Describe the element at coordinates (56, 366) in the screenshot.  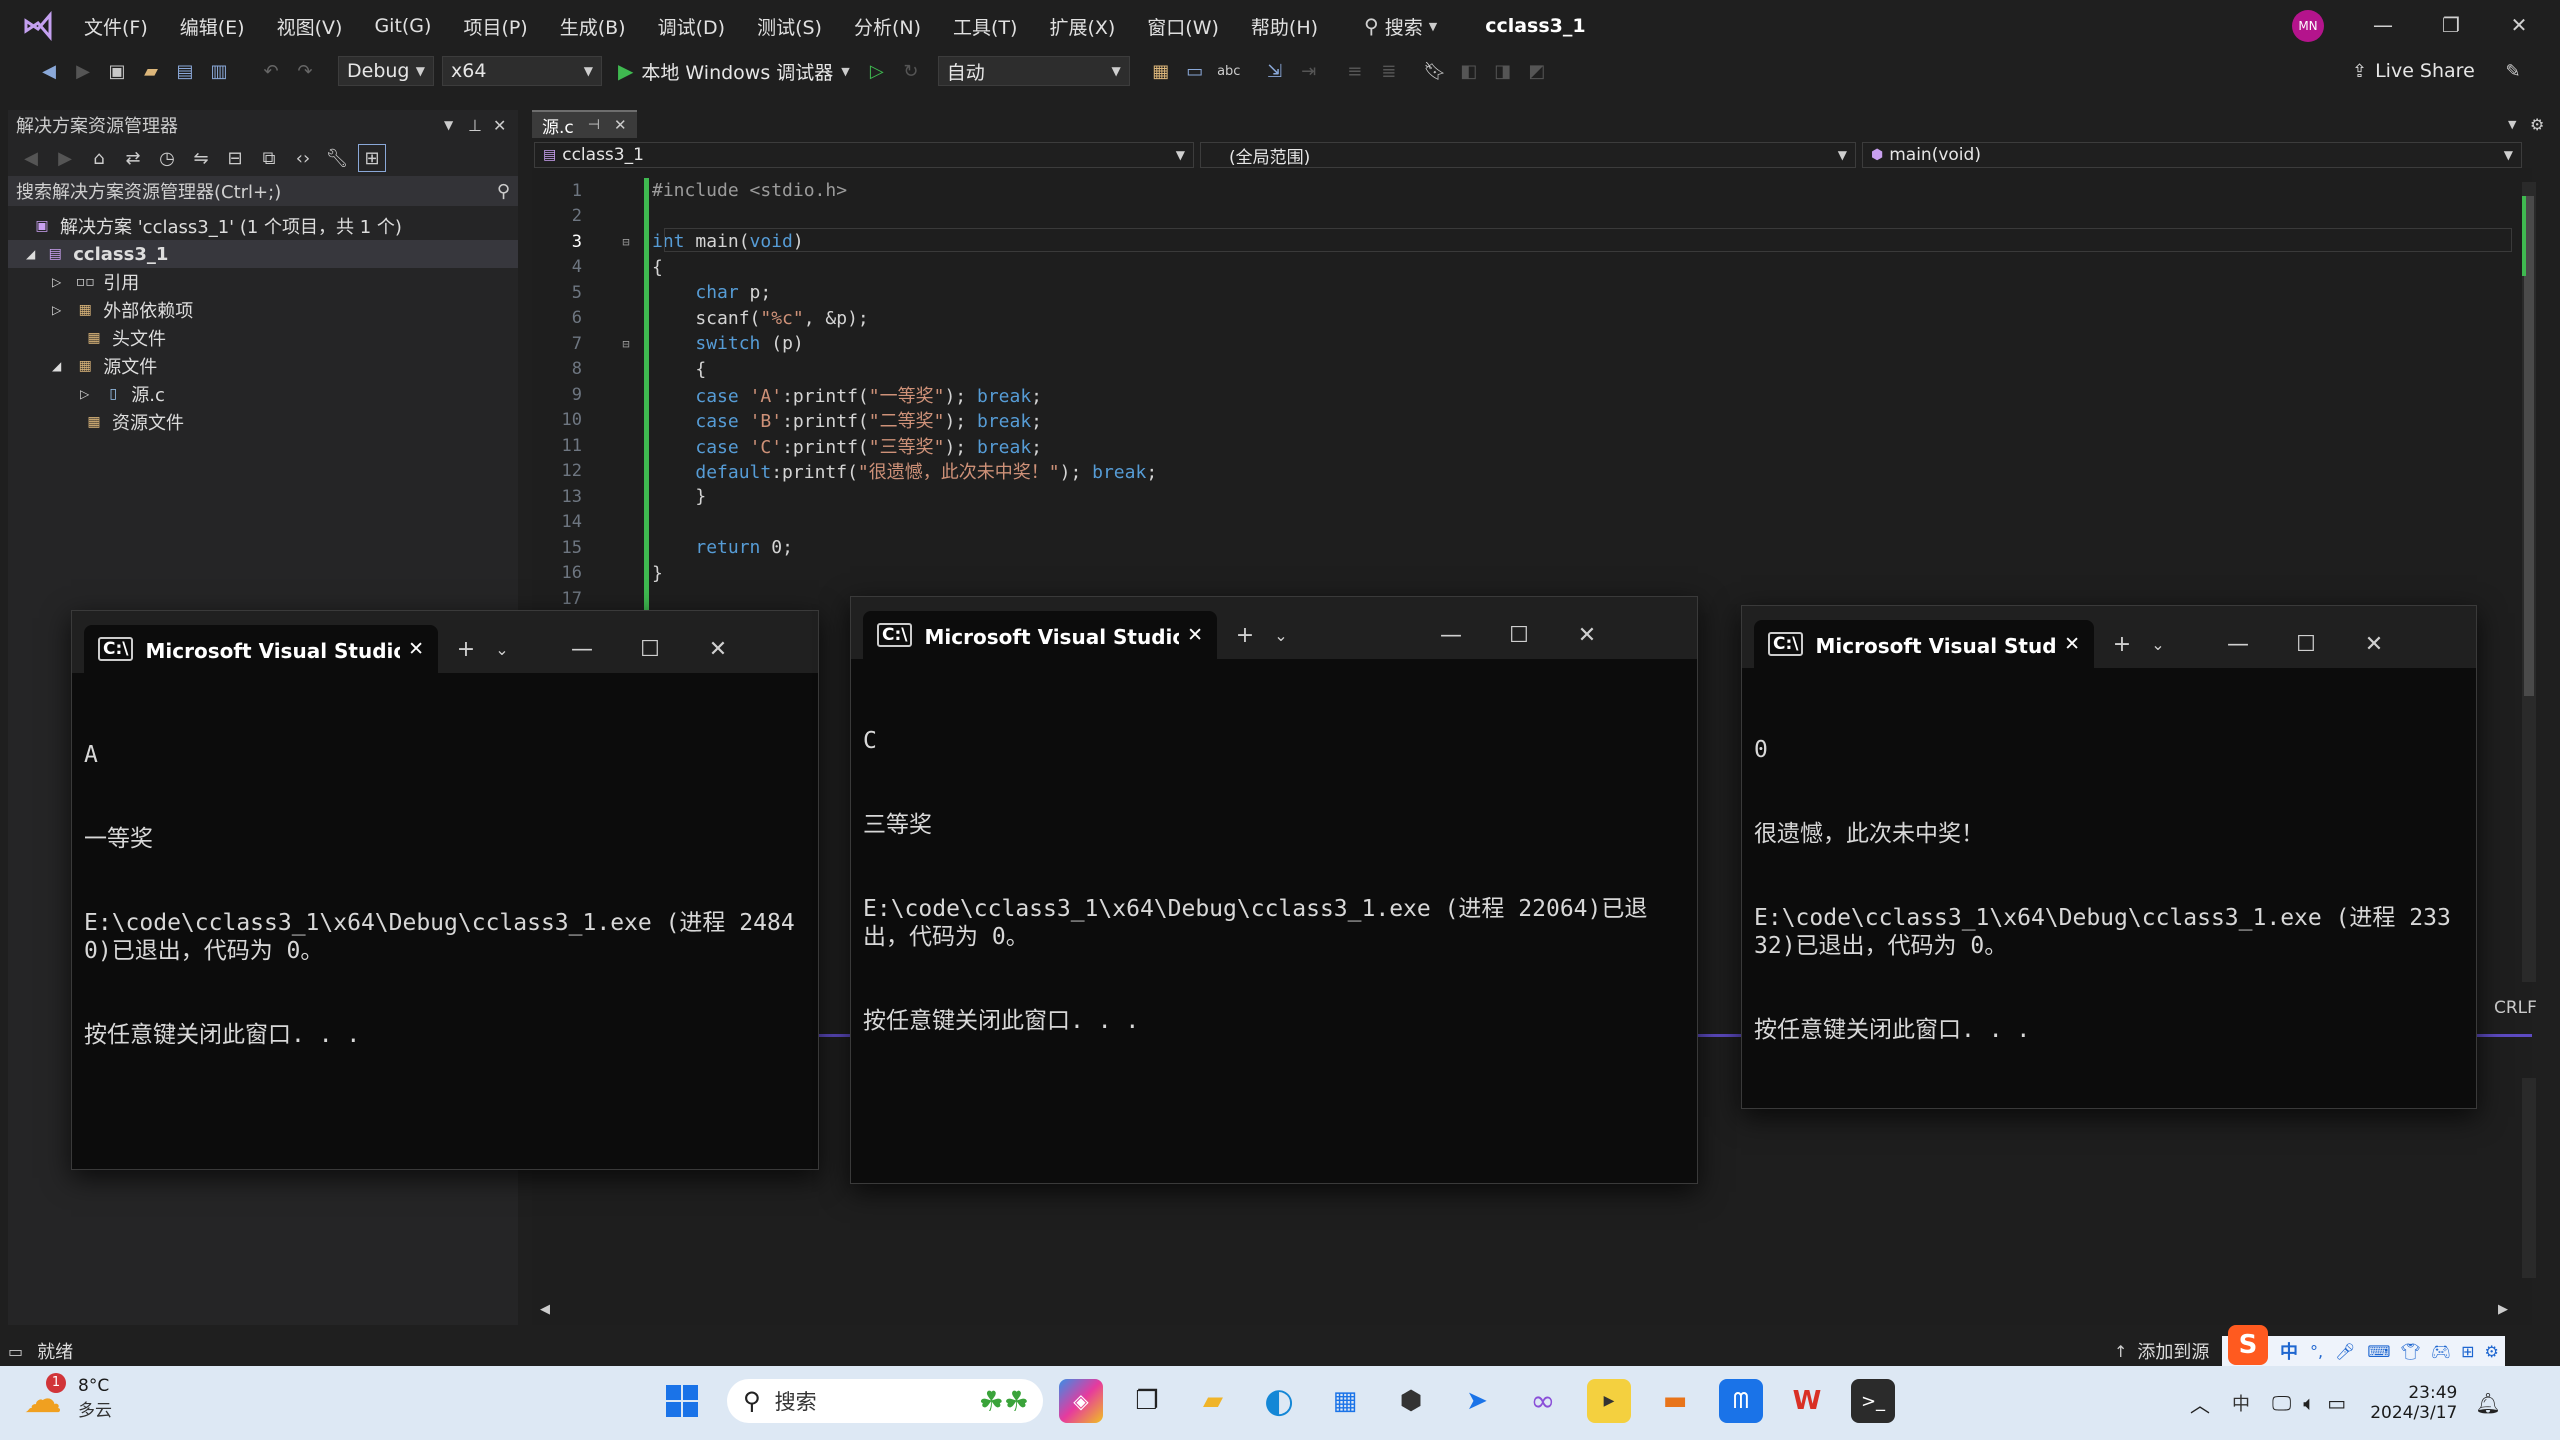
I see `expand-icon: ◢` at that location.